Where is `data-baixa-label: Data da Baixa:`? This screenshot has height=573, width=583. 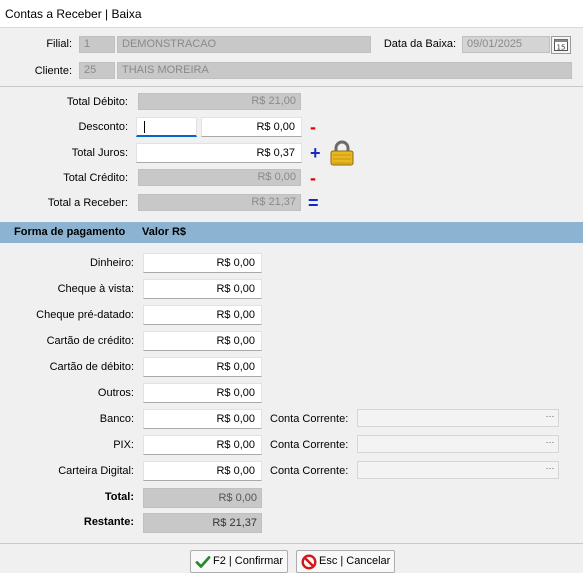
data-baixa-label: Data da Baixa: is located at coordinates (419, 44).